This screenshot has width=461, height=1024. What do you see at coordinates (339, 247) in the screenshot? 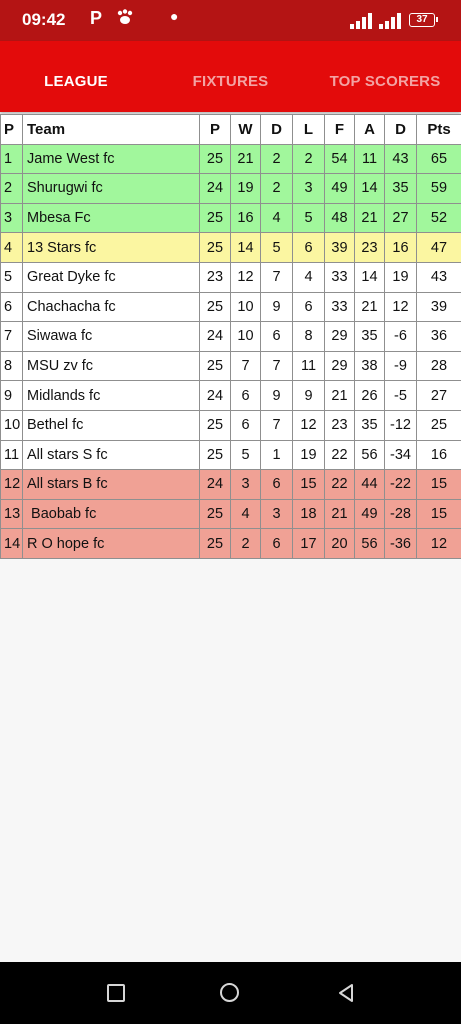
I see `cell-goals-for: 39` at bounding box center [339, 247].